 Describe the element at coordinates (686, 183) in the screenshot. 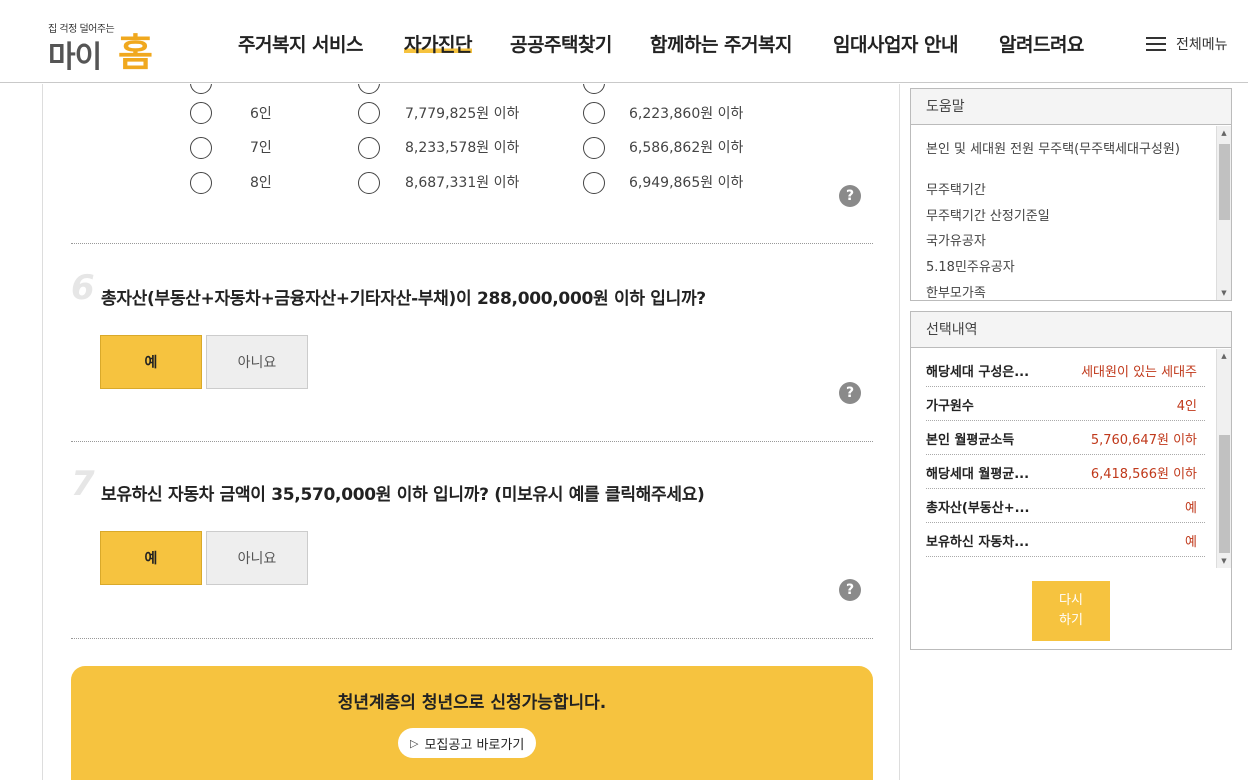

I see `income-b-label: 6,949,865원 이하` at that location.